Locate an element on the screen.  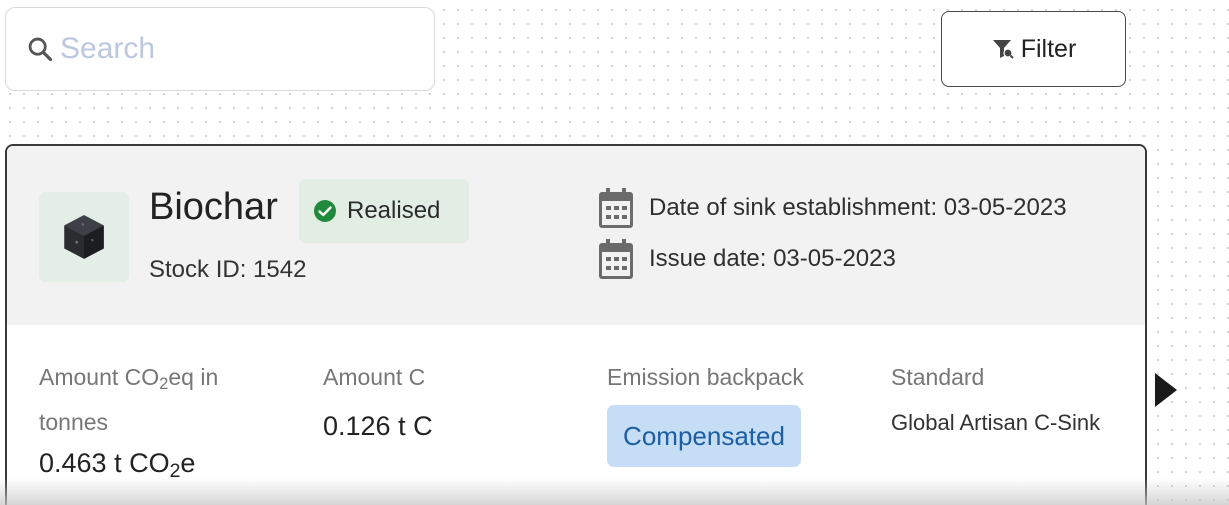
issue-date-text: Issue date: 03-05-2023 is located at coordinates (772, 258).